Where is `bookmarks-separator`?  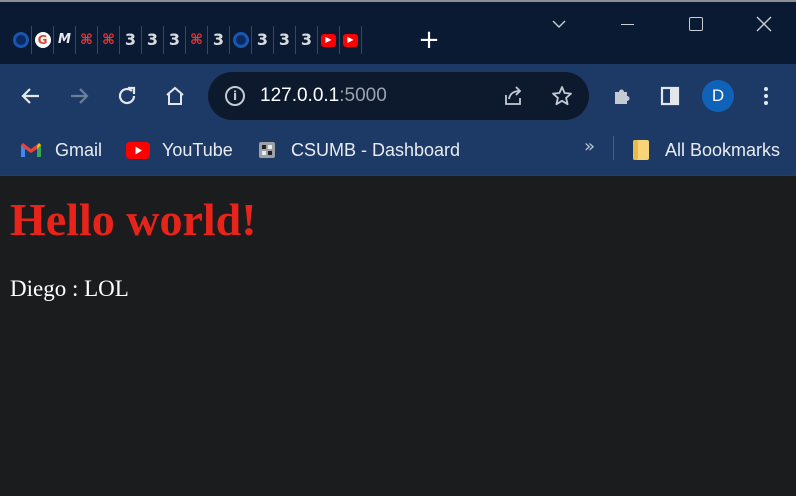
bookmarks-separator is located at coordinates (613, 148).